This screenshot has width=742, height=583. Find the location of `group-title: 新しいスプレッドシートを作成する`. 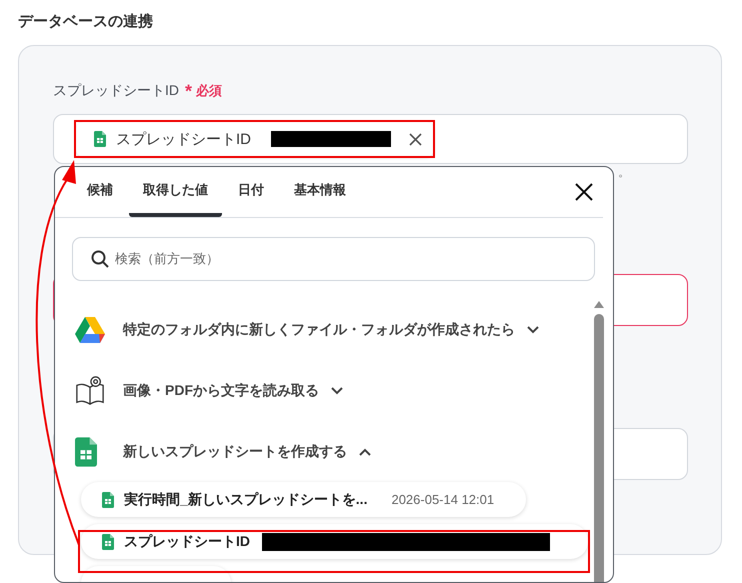

group-title: 新しいスプレッドシートを作成する is located at coordinates (235, 451).